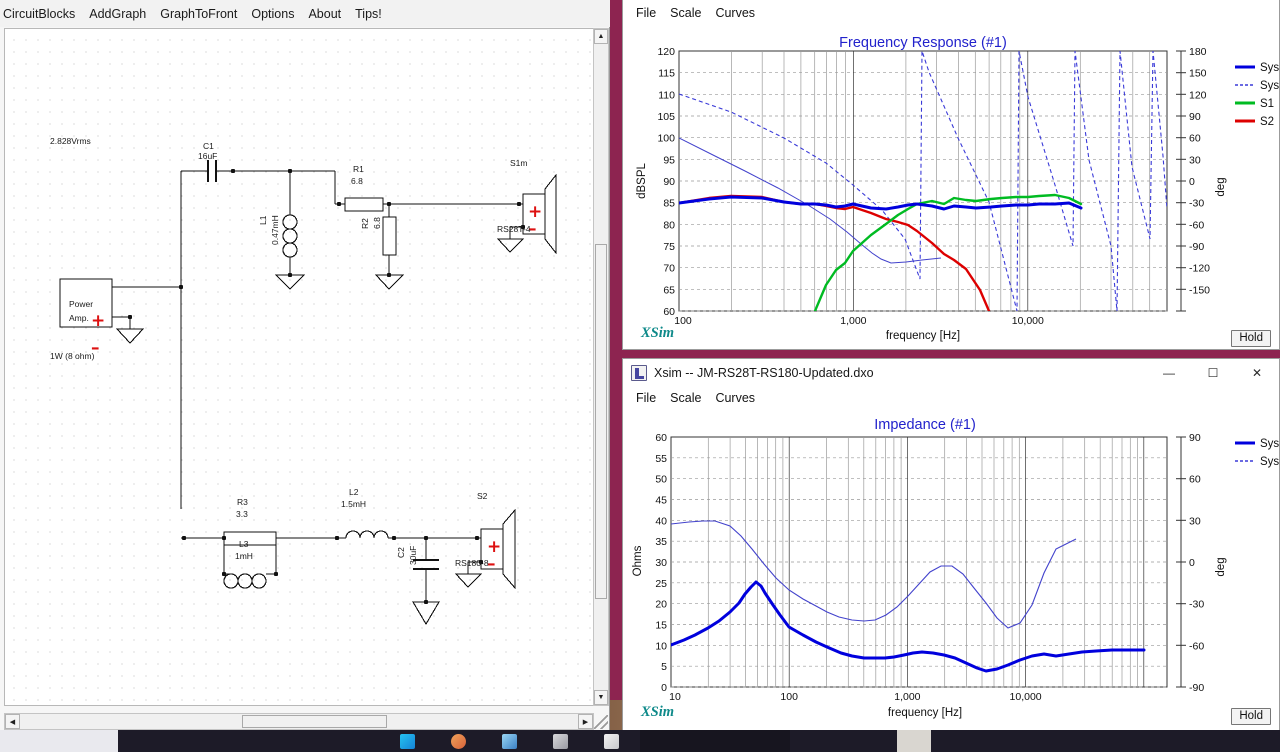 This screenshot has width=1280, height=752. I want to click on imp-y2tick-m30: -30, so click(1196, 605).